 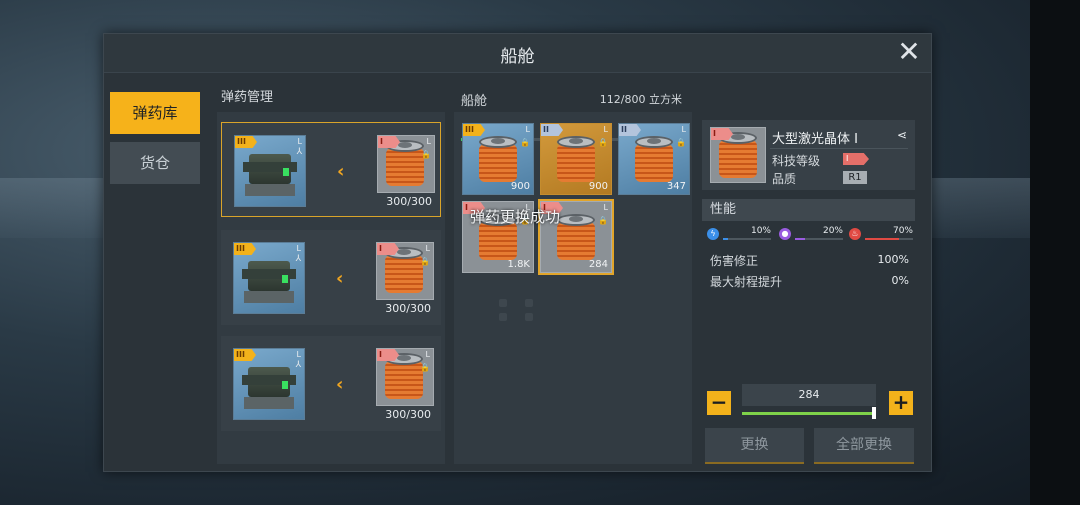 What do you see at coordinates (515, 217) in the screenshot?
I see `toast-message: 弹药更换成功` at bounding box center [515, 217].